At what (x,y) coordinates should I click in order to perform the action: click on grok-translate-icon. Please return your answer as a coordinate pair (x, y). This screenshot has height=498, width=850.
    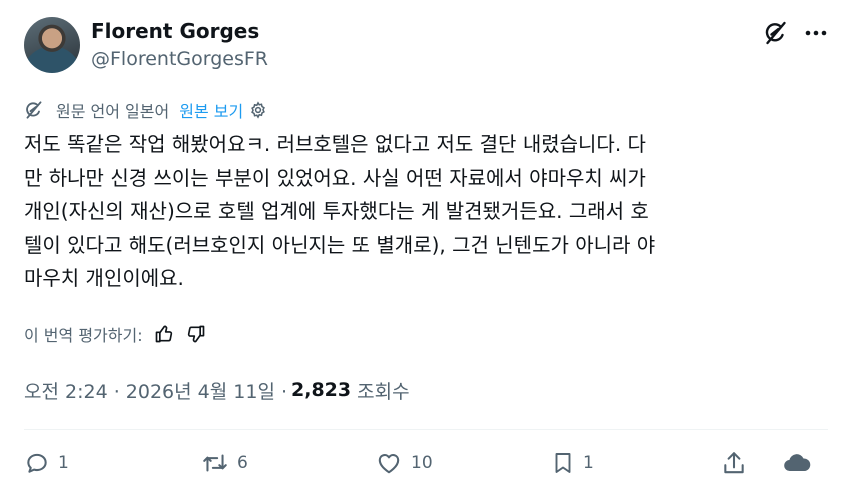
    Looking at the image, I should click on (35, 110).